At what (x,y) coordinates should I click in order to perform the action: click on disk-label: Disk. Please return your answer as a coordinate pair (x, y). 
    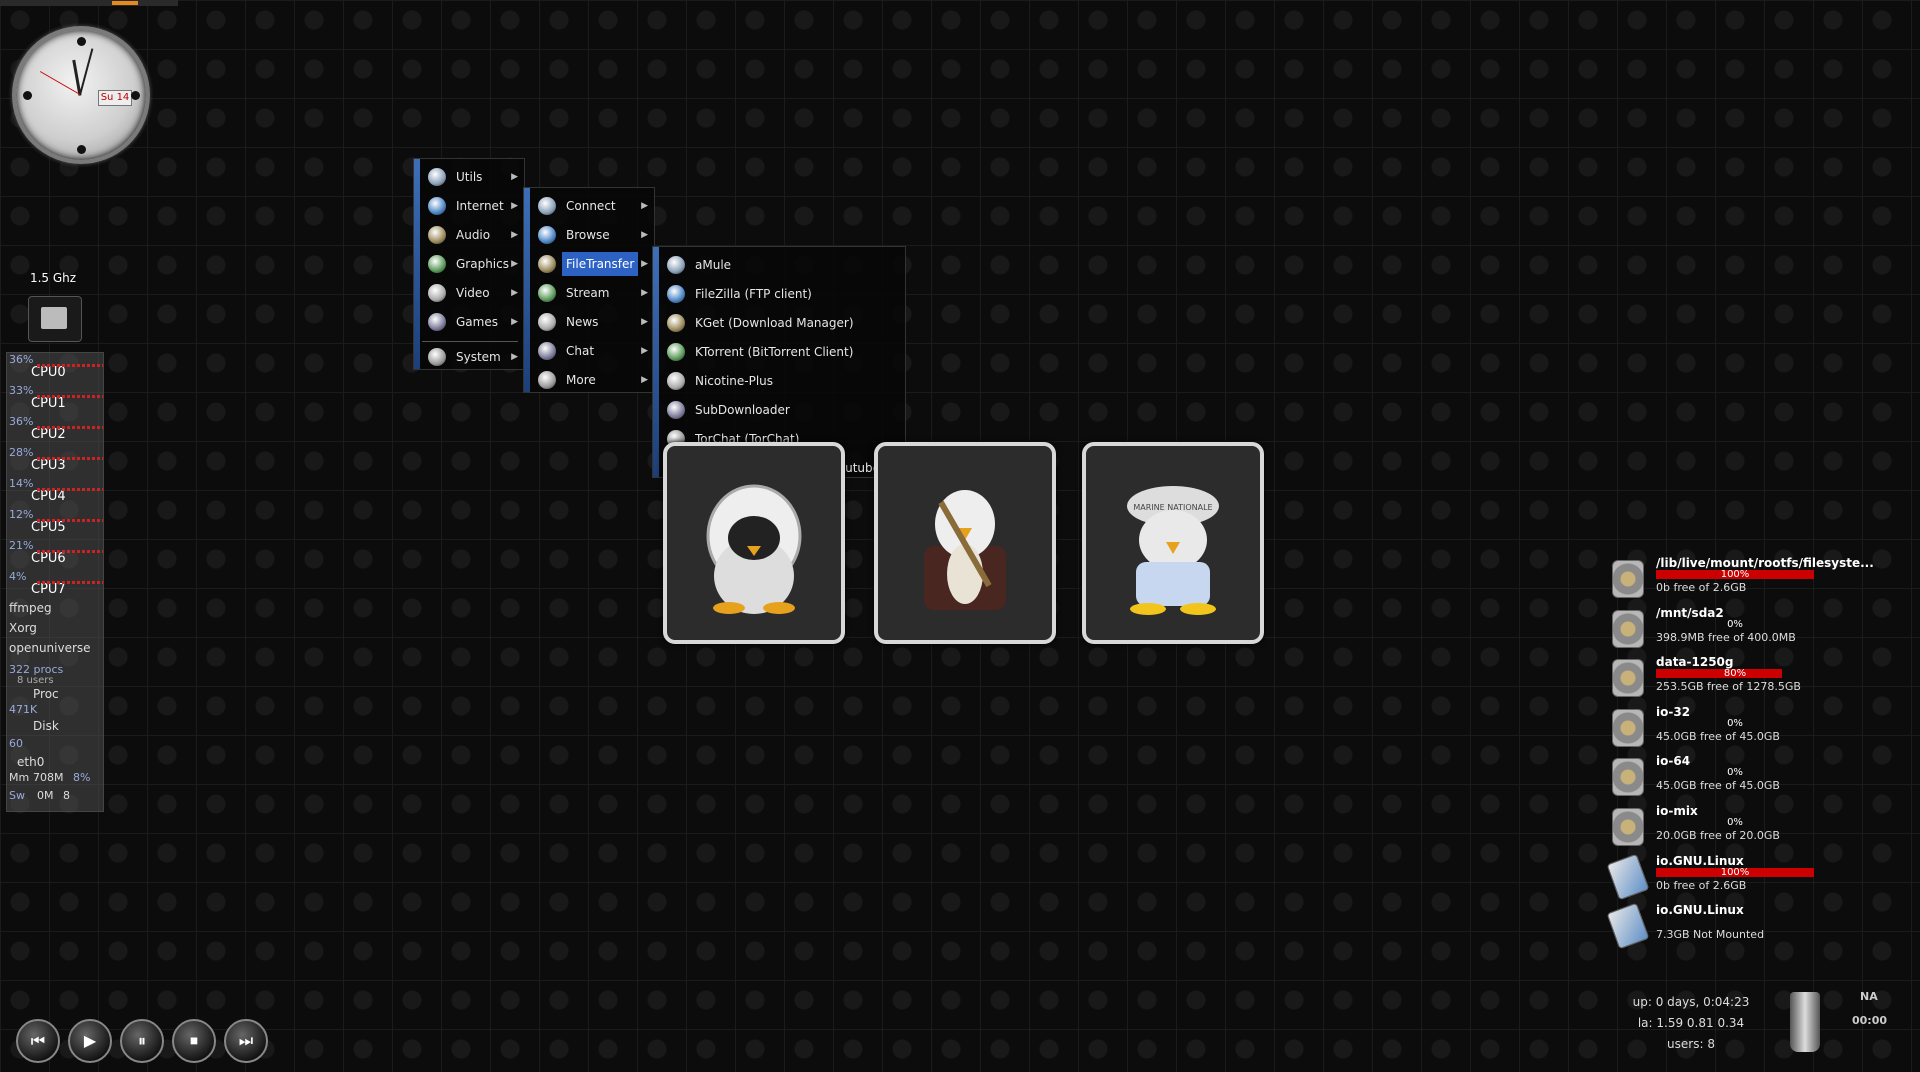
    Looking at the image, I should click on (46, 726).